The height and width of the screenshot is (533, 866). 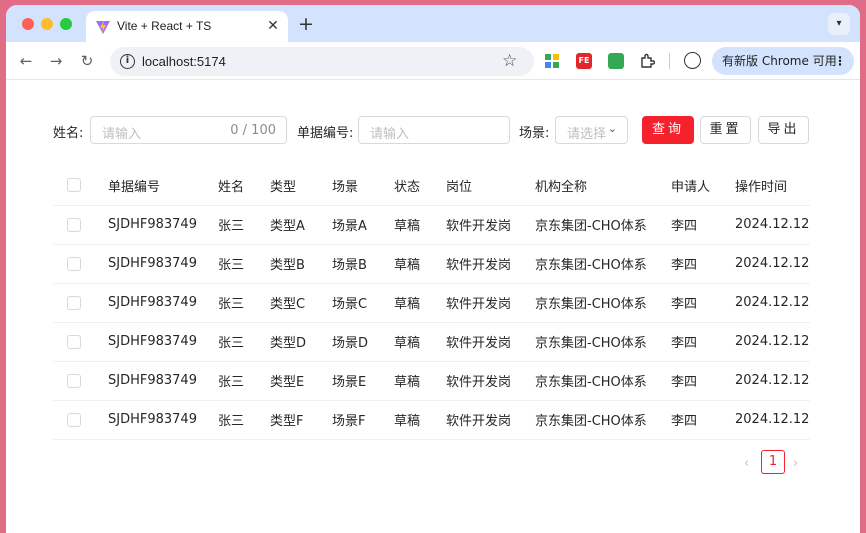 What do you see at coordinates (668, 130) in the screenshot?
I see `query-button: 查询` at bounding box center [668, 130].